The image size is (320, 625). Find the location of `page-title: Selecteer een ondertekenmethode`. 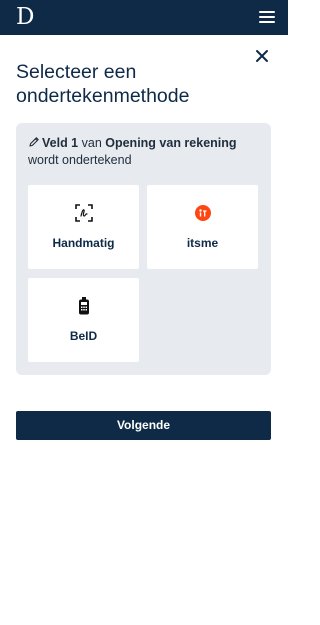

page-title: Selecteer een ondertekenmethode is located at coordinates (103, 84).